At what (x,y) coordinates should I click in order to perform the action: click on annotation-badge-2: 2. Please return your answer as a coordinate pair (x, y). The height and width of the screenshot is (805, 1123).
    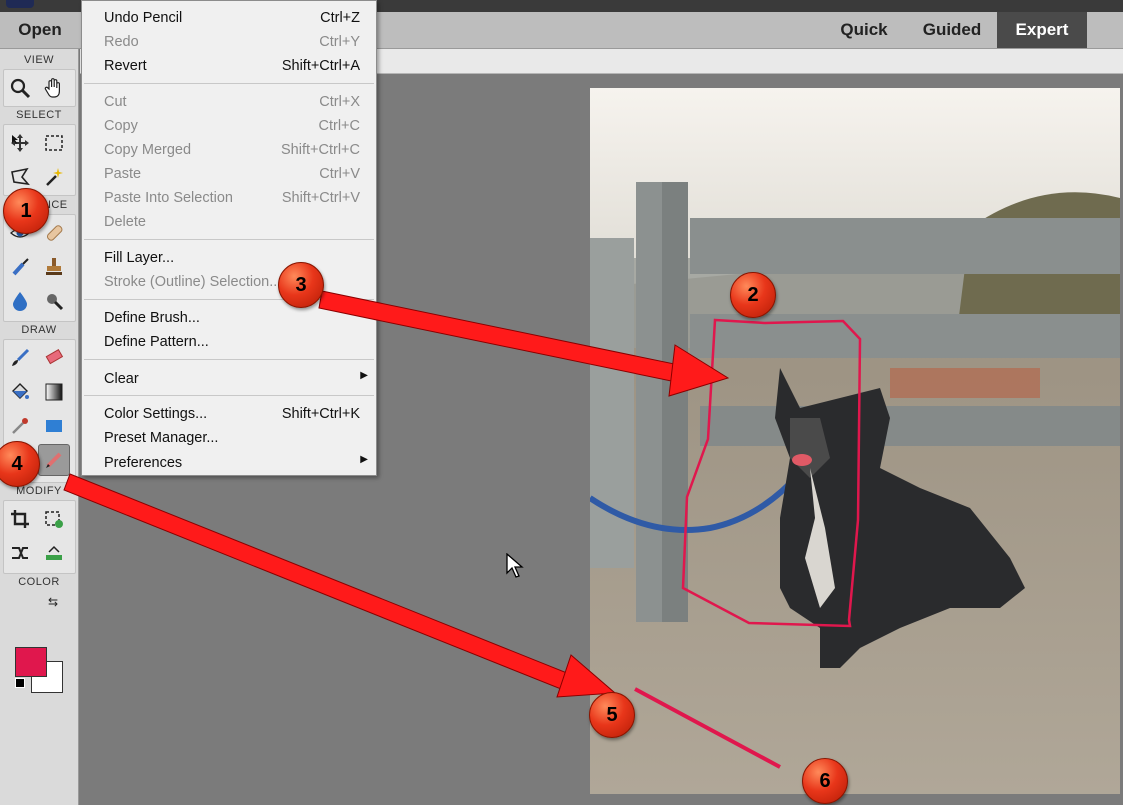
    Looking at the image, I should click on (753, 295).